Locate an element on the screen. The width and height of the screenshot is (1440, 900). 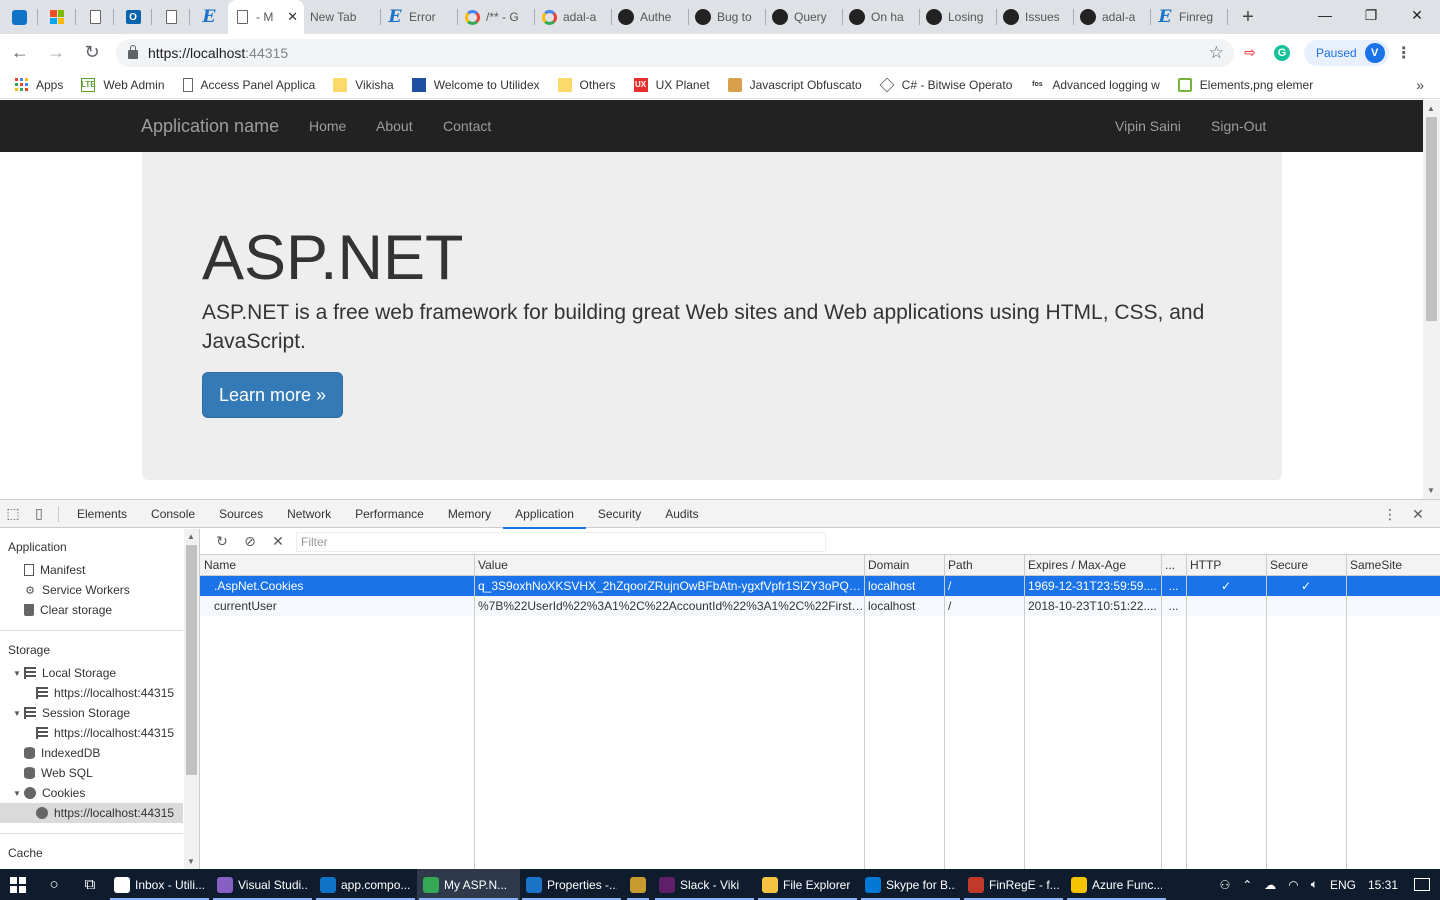
column-header-expires: Expires / Max-Age is located at coordinates (1092, 565).